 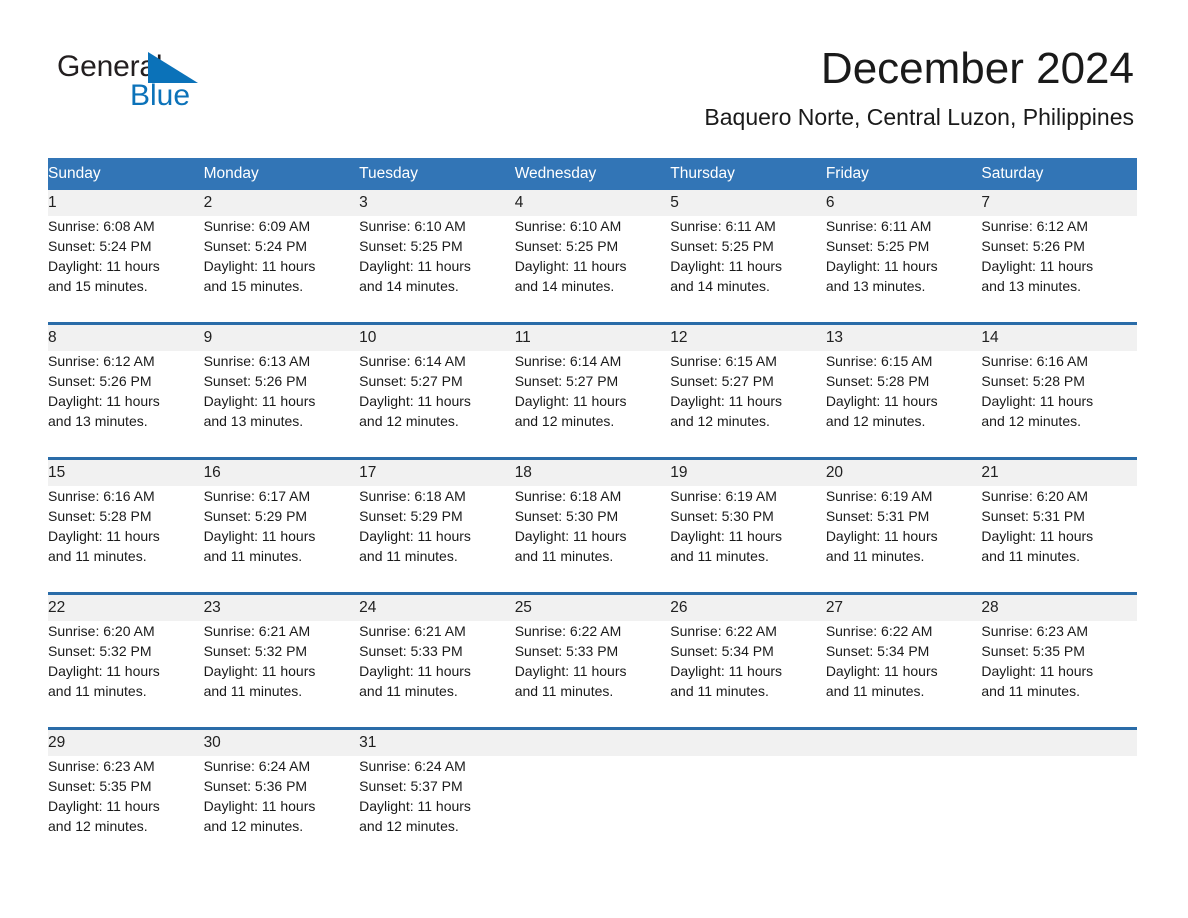 What do you see at coordinates (411, 786) in the screenshot?
I see `sunset-text: Sunset: 5:37 PM` at bounding box center [411, 786].